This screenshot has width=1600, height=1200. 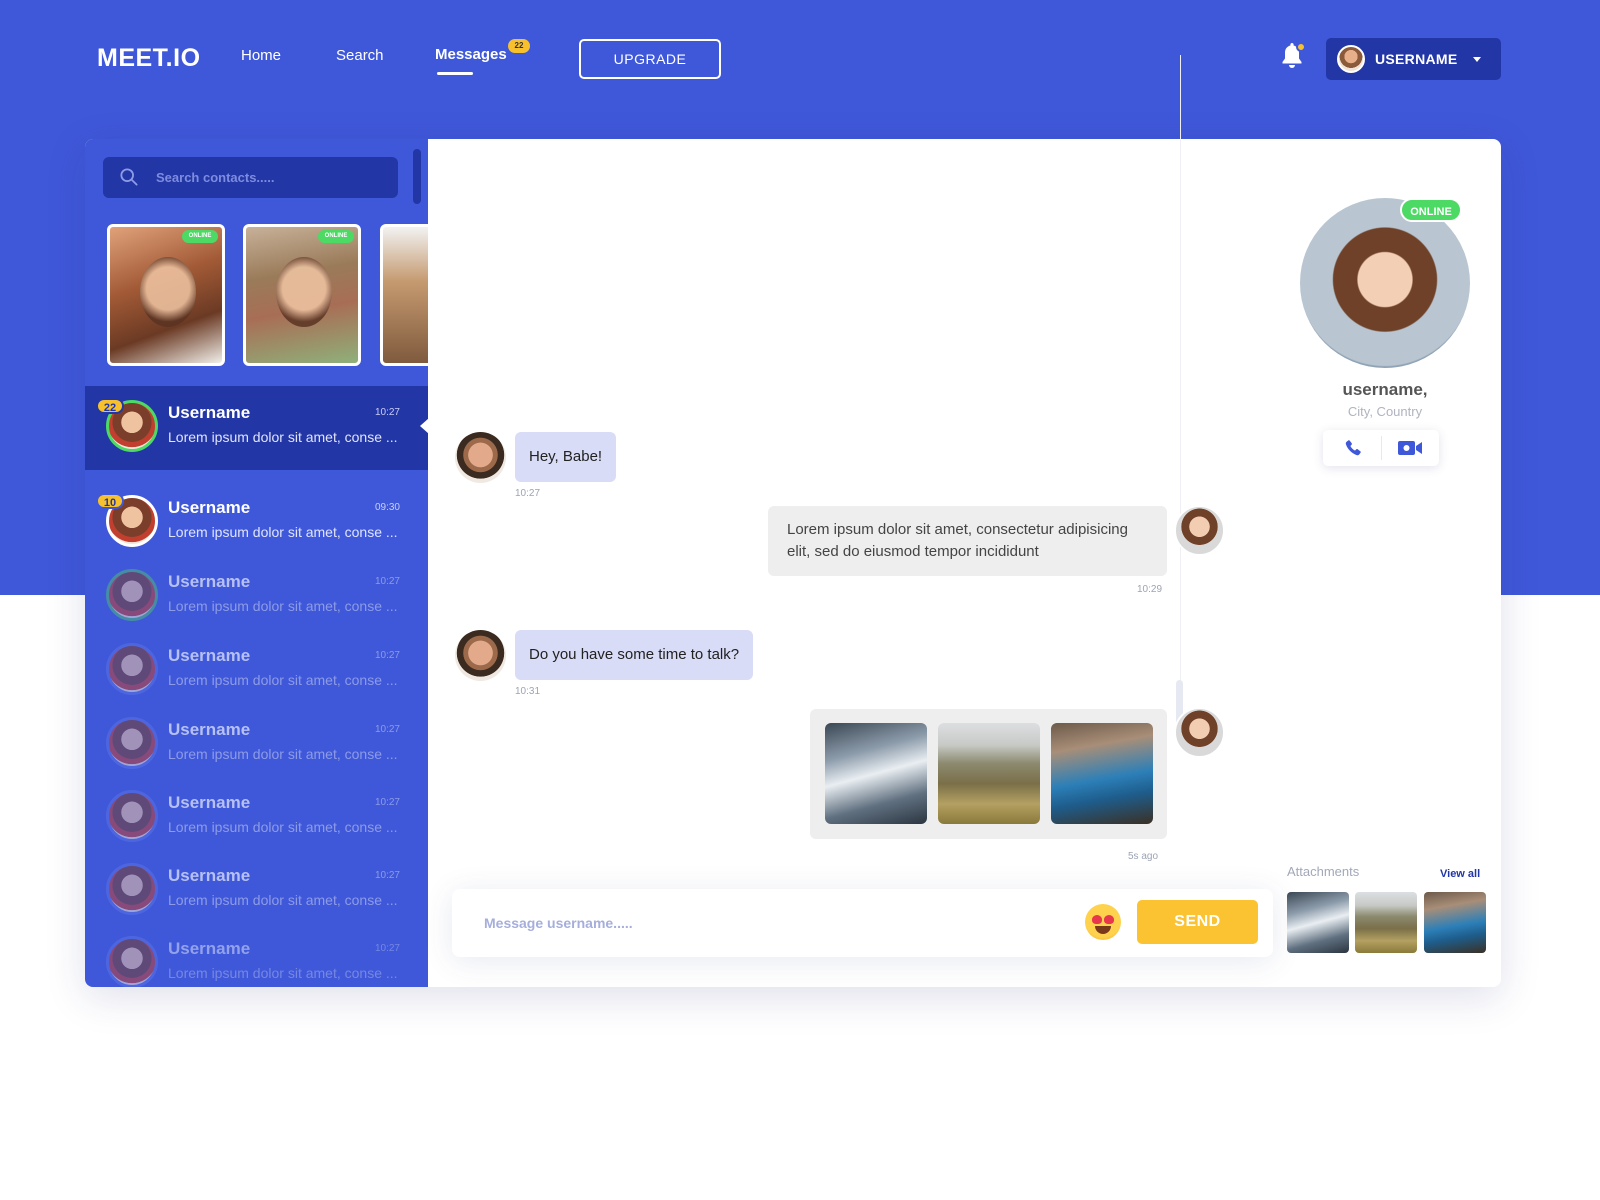 I want to click on search-icon, so click(x=129, y=177).